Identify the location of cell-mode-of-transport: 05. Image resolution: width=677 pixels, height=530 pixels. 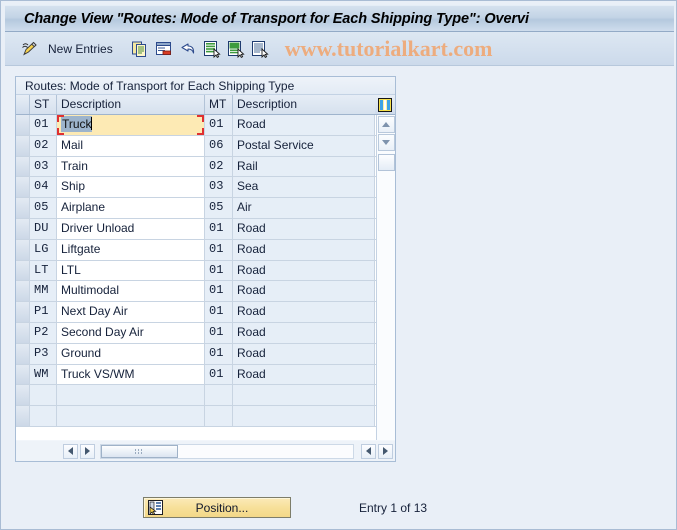
(219, 208).